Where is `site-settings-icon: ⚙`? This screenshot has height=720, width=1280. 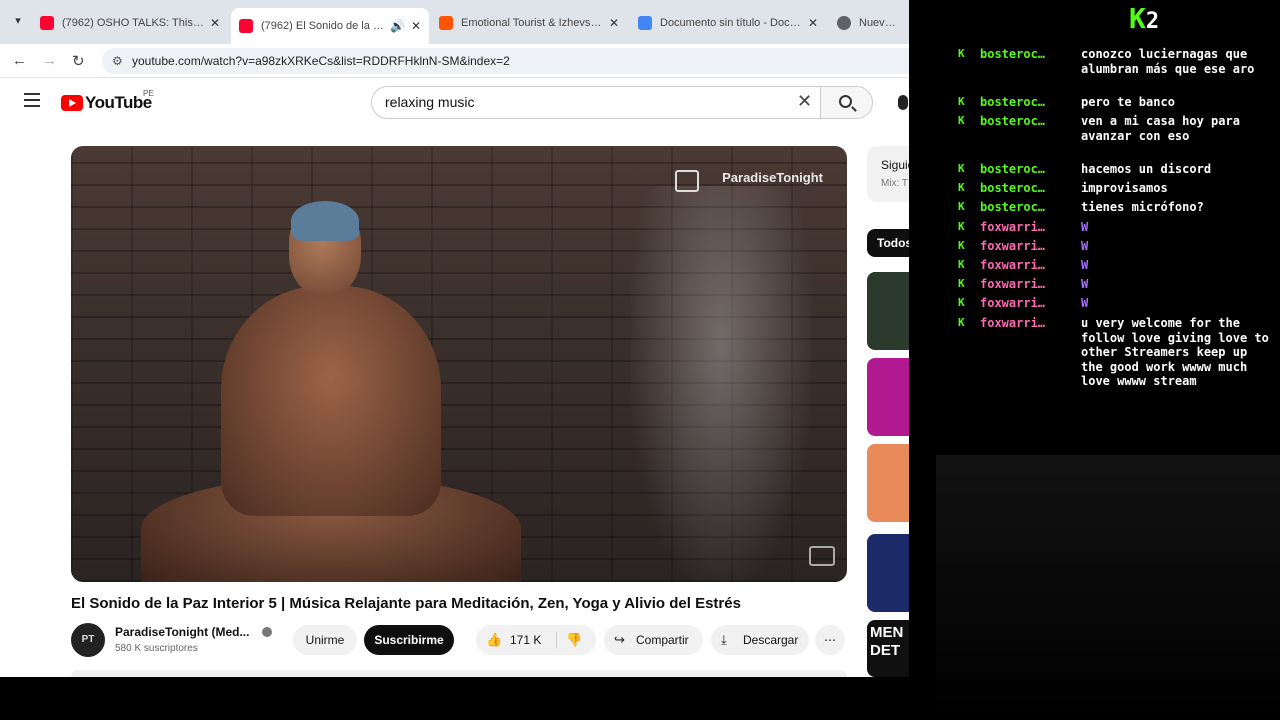 site-settings-icon: ⚙ is located at coordinates (117, 61).